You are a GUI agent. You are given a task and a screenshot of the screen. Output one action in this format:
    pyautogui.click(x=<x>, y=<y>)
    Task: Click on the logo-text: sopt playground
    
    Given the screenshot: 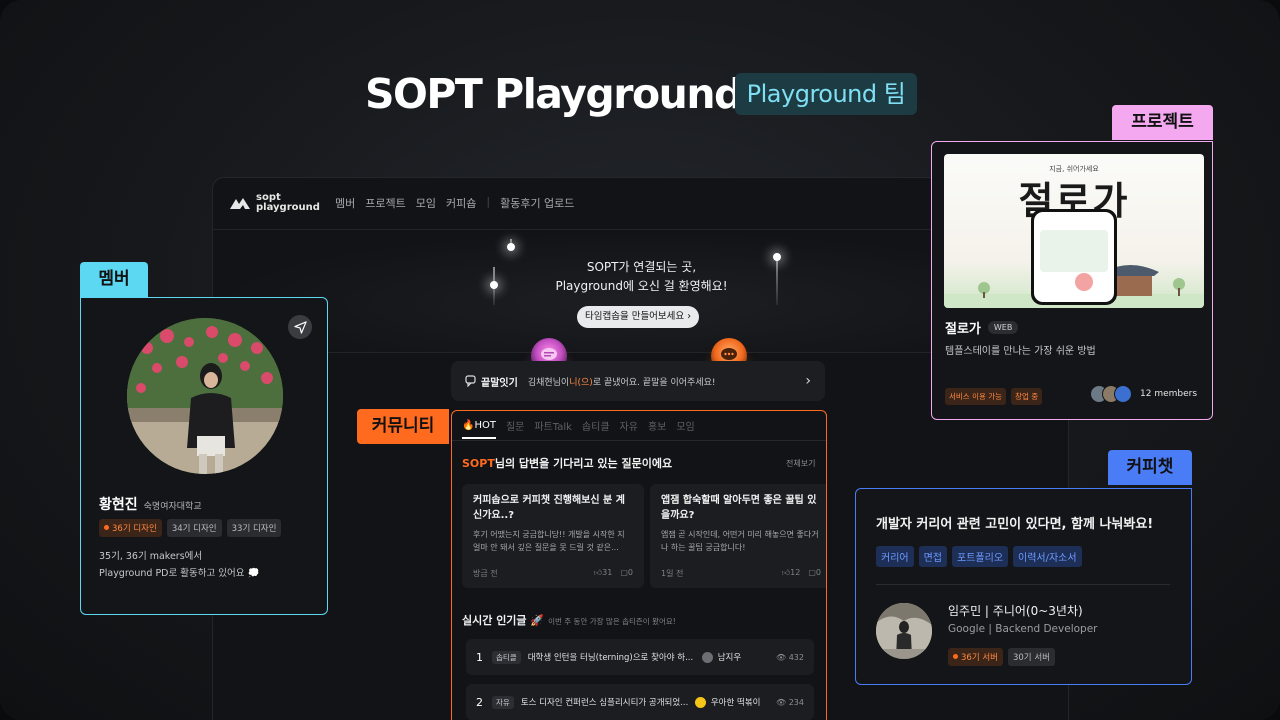 What is the action you would take?
    pyautogui.click(x=288, y=202)
    